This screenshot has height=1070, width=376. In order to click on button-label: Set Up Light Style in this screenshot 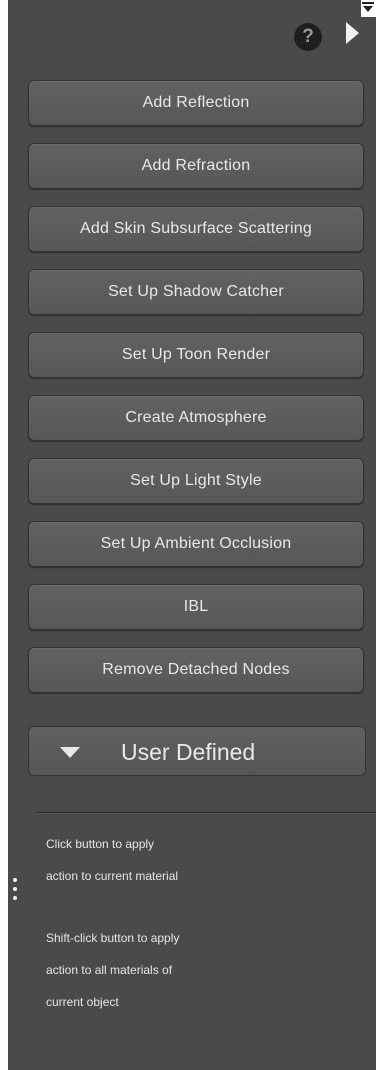, I will do `click(196, 480)`.